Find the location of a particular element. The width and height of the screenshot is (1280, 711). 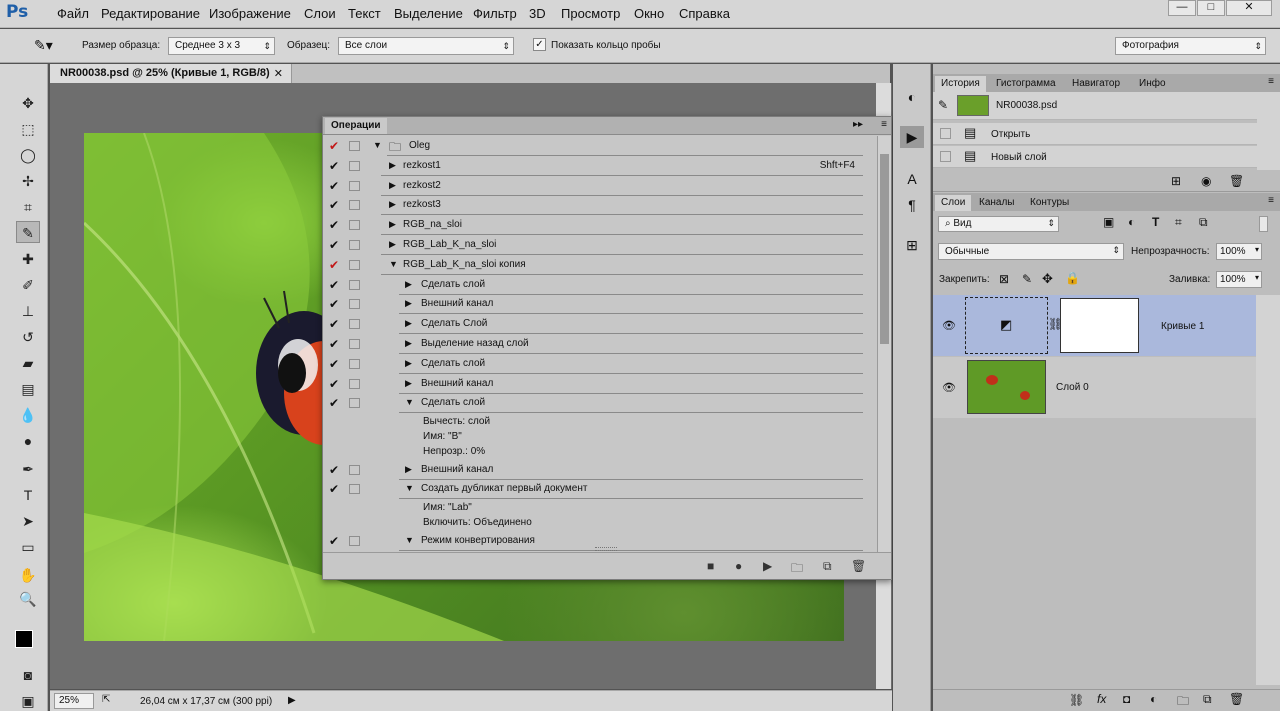

filter-pixel-icon: ▣ is located at coordinates (1108, 222).